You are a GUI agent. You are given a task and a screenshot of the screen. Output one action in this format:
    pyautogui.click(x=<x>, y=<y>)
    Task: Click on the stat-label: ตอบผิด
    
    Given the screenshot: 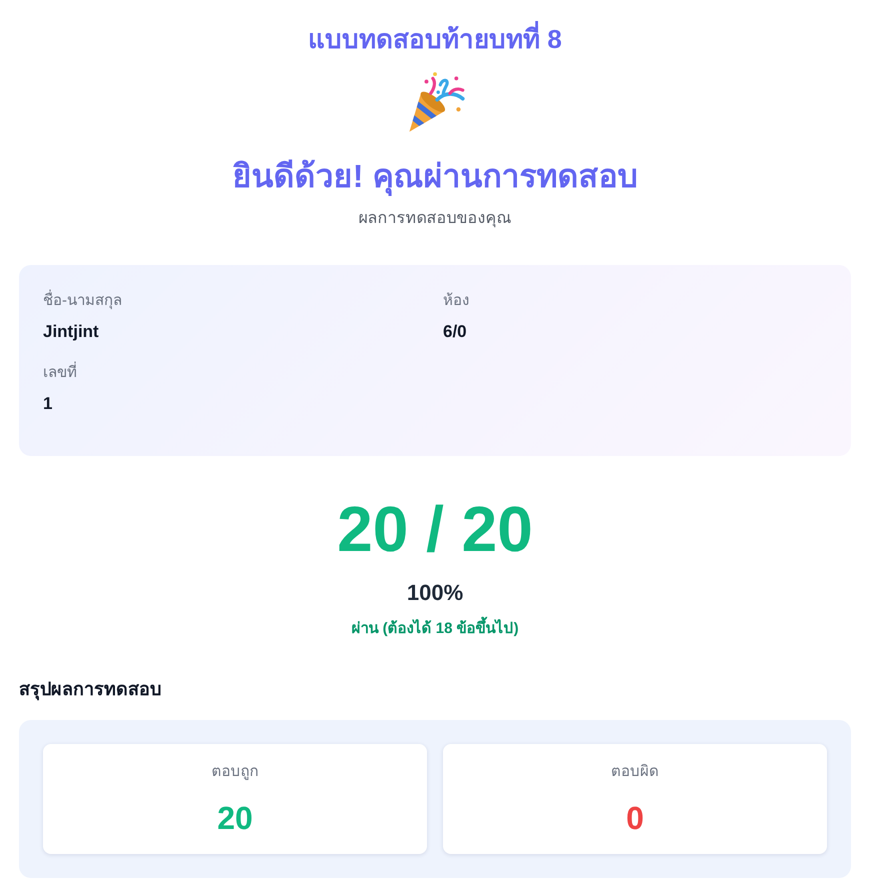 What is the action you would take?
    pyautogui.click(x=635, y=772)
    